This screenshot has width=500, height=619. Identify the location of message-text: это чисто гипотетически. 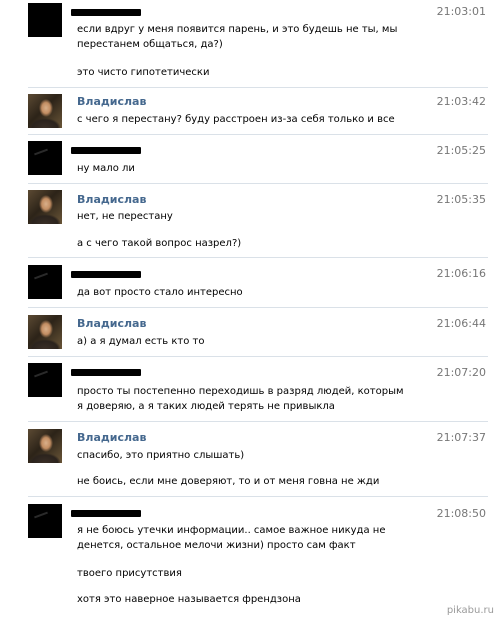
(143, 72).